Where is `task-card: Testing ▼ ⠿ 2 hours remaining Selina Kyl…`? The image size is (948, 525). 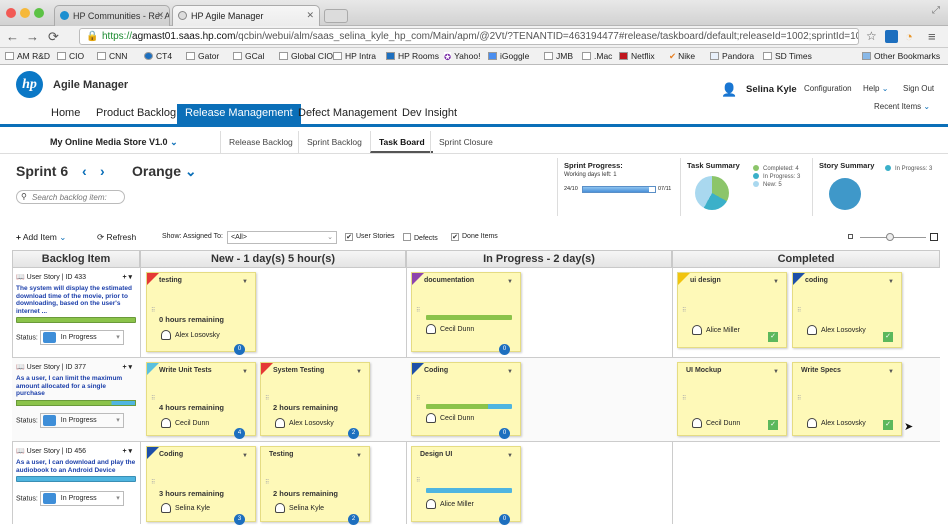
task-card: Testing ▼ ⠿ 2 hours remaining Selina Kyl… is located at coordinates (315, 485).